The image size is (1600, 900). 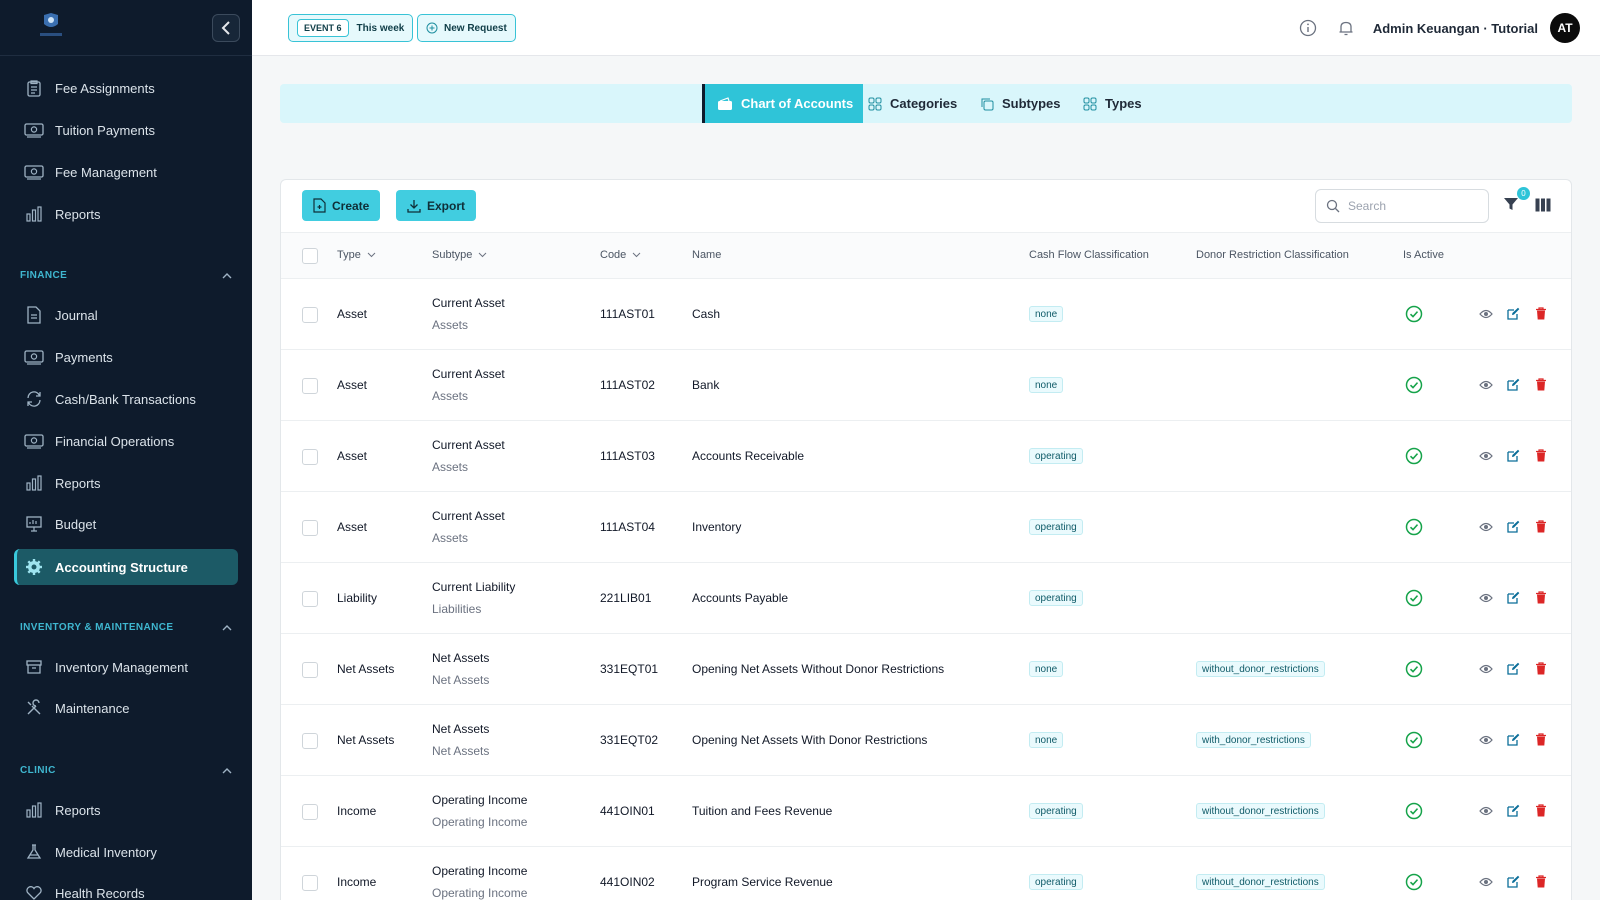 What do you see at coordinates (783, 103) in the screenshot?
I see `tab-chart-of-accounts: Chart of Accounts` at bounding box center [783, 103].